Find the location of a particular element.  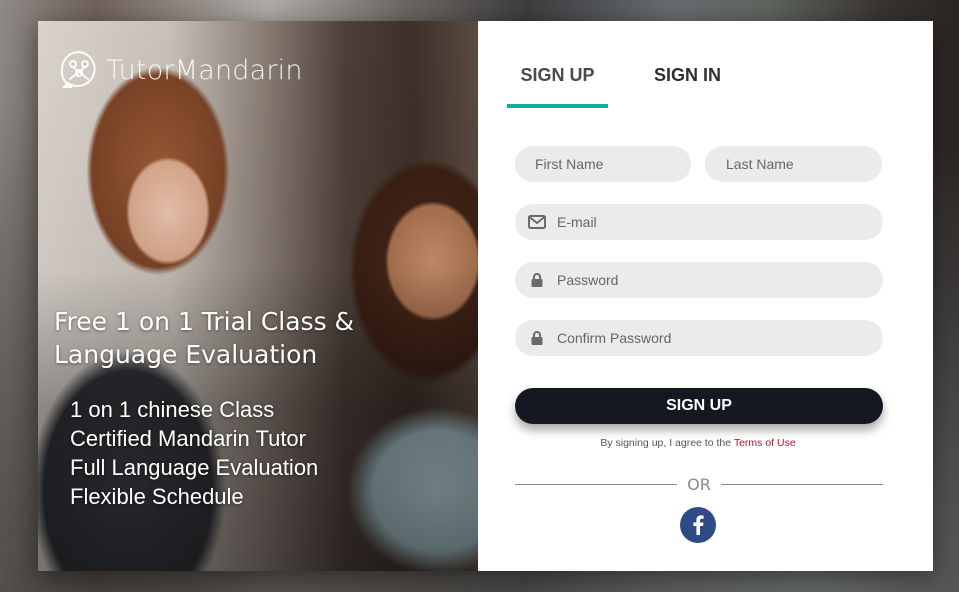

sign-up-button: SIGN UP is located at coordinates (699, 406).